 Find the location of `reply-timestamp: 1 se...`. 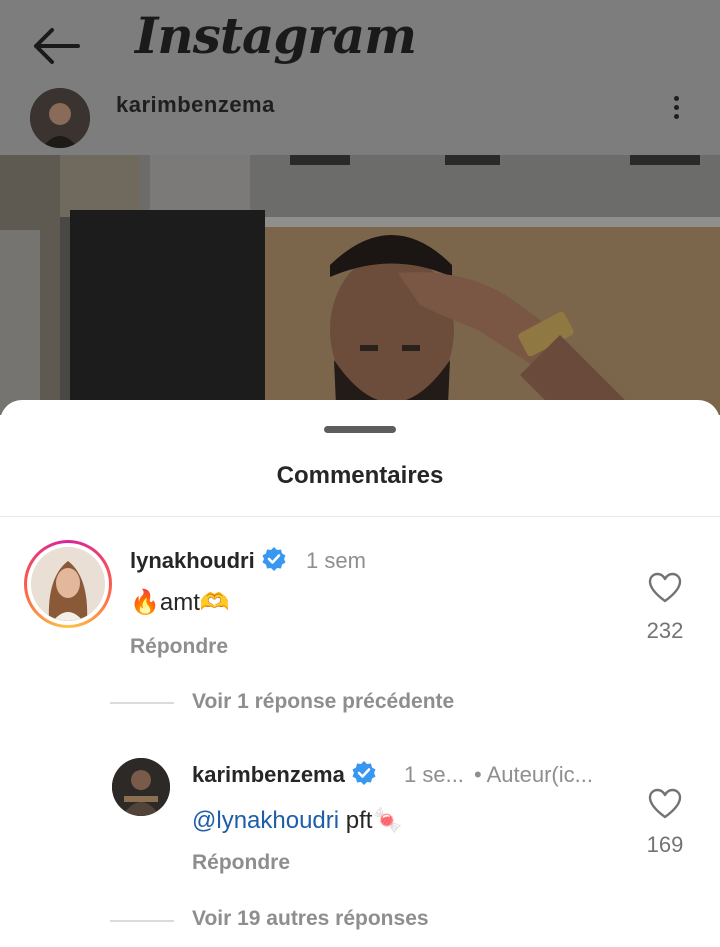

reply-timestamp: 1 se... is located at coordinates (434, 774).